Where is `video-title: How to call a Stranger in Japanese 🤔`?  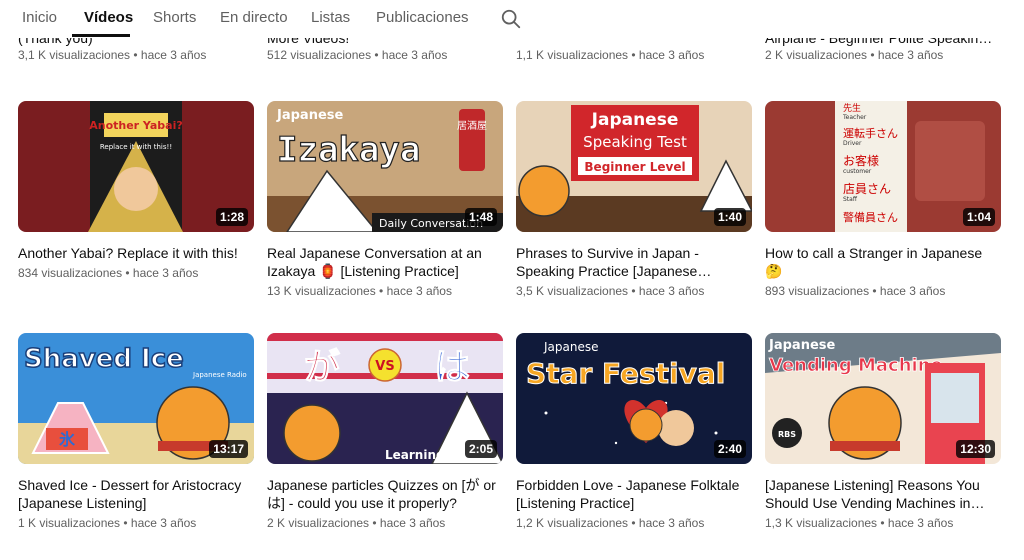
video-title: How to call a Stranger in Japanese 🤔 is located at coordinates (883, 262).